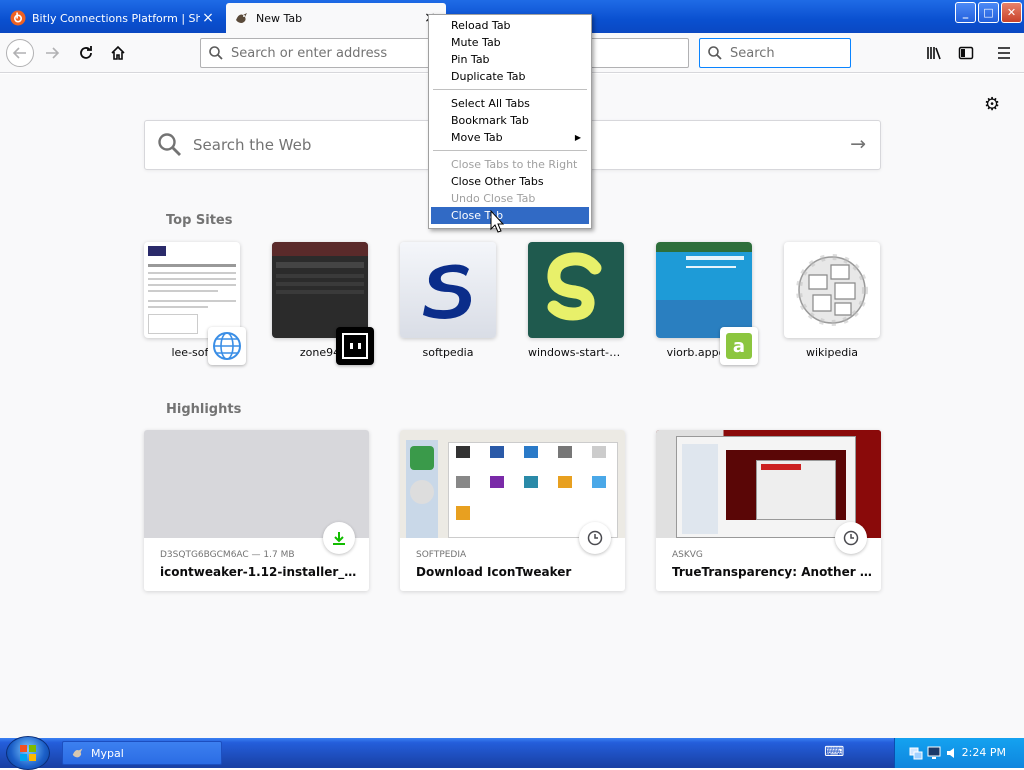  Describe the element at coordinates (339, 538) in the screenshot. I see `download-icon` at that location.